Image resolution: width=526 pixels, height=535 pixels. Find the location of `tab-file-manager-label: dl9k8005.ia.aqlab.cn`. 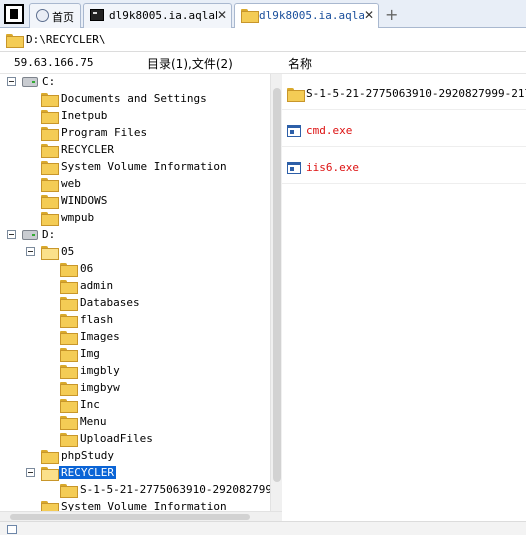

tab-file-manager-label: dl9k8005.ia.aqlab.cn is located at coordinates (311, 15).